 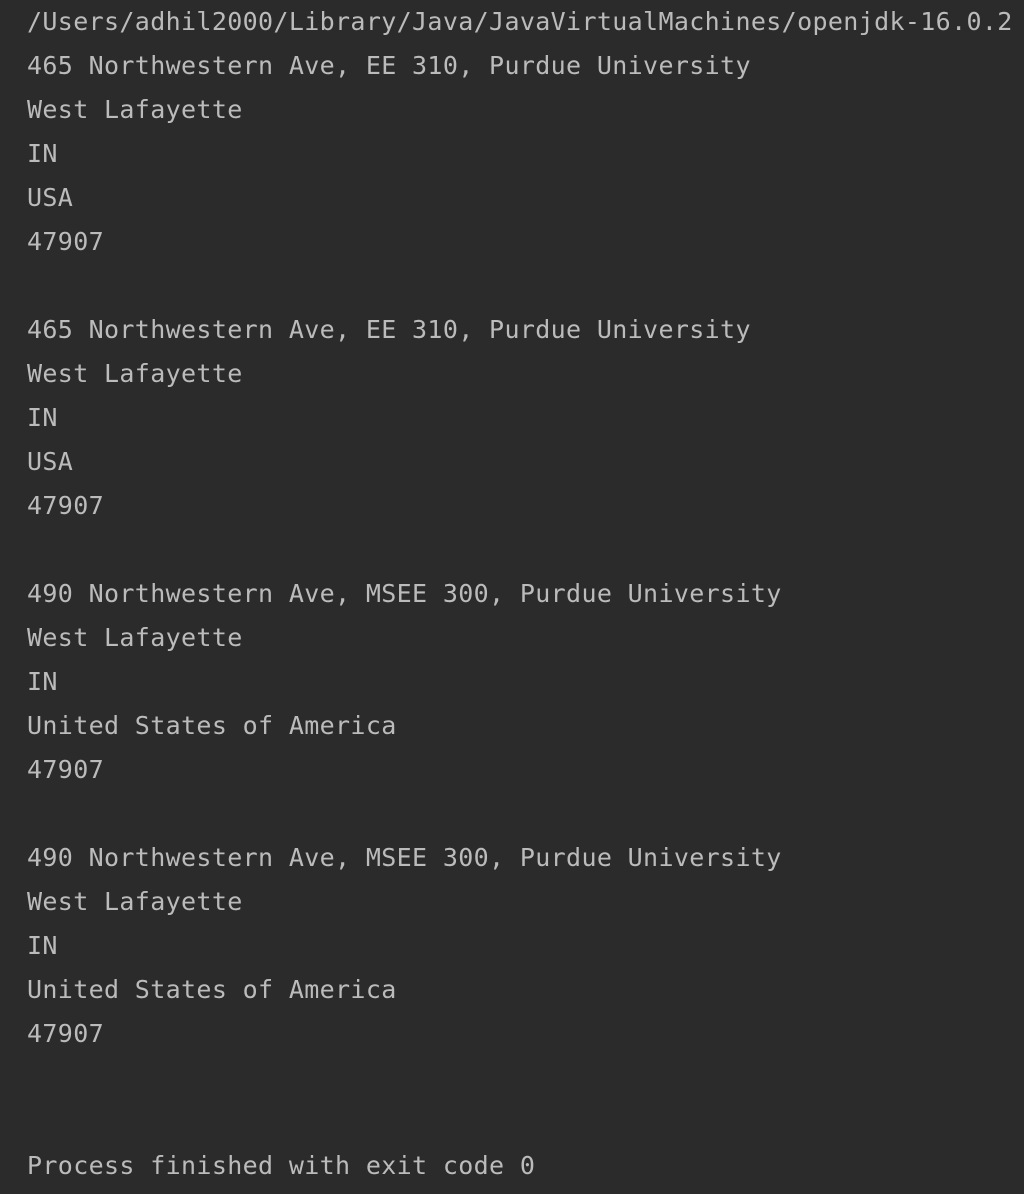 I want to click on record-4-state: IN, so click(x=42, y=945).